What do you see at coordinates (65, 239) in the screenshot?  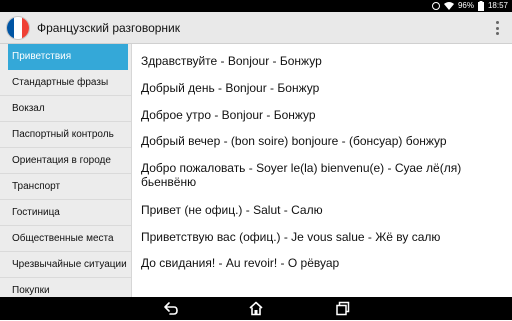 I see `category-public-places: Общественные места` at bounding box center [65, 239].